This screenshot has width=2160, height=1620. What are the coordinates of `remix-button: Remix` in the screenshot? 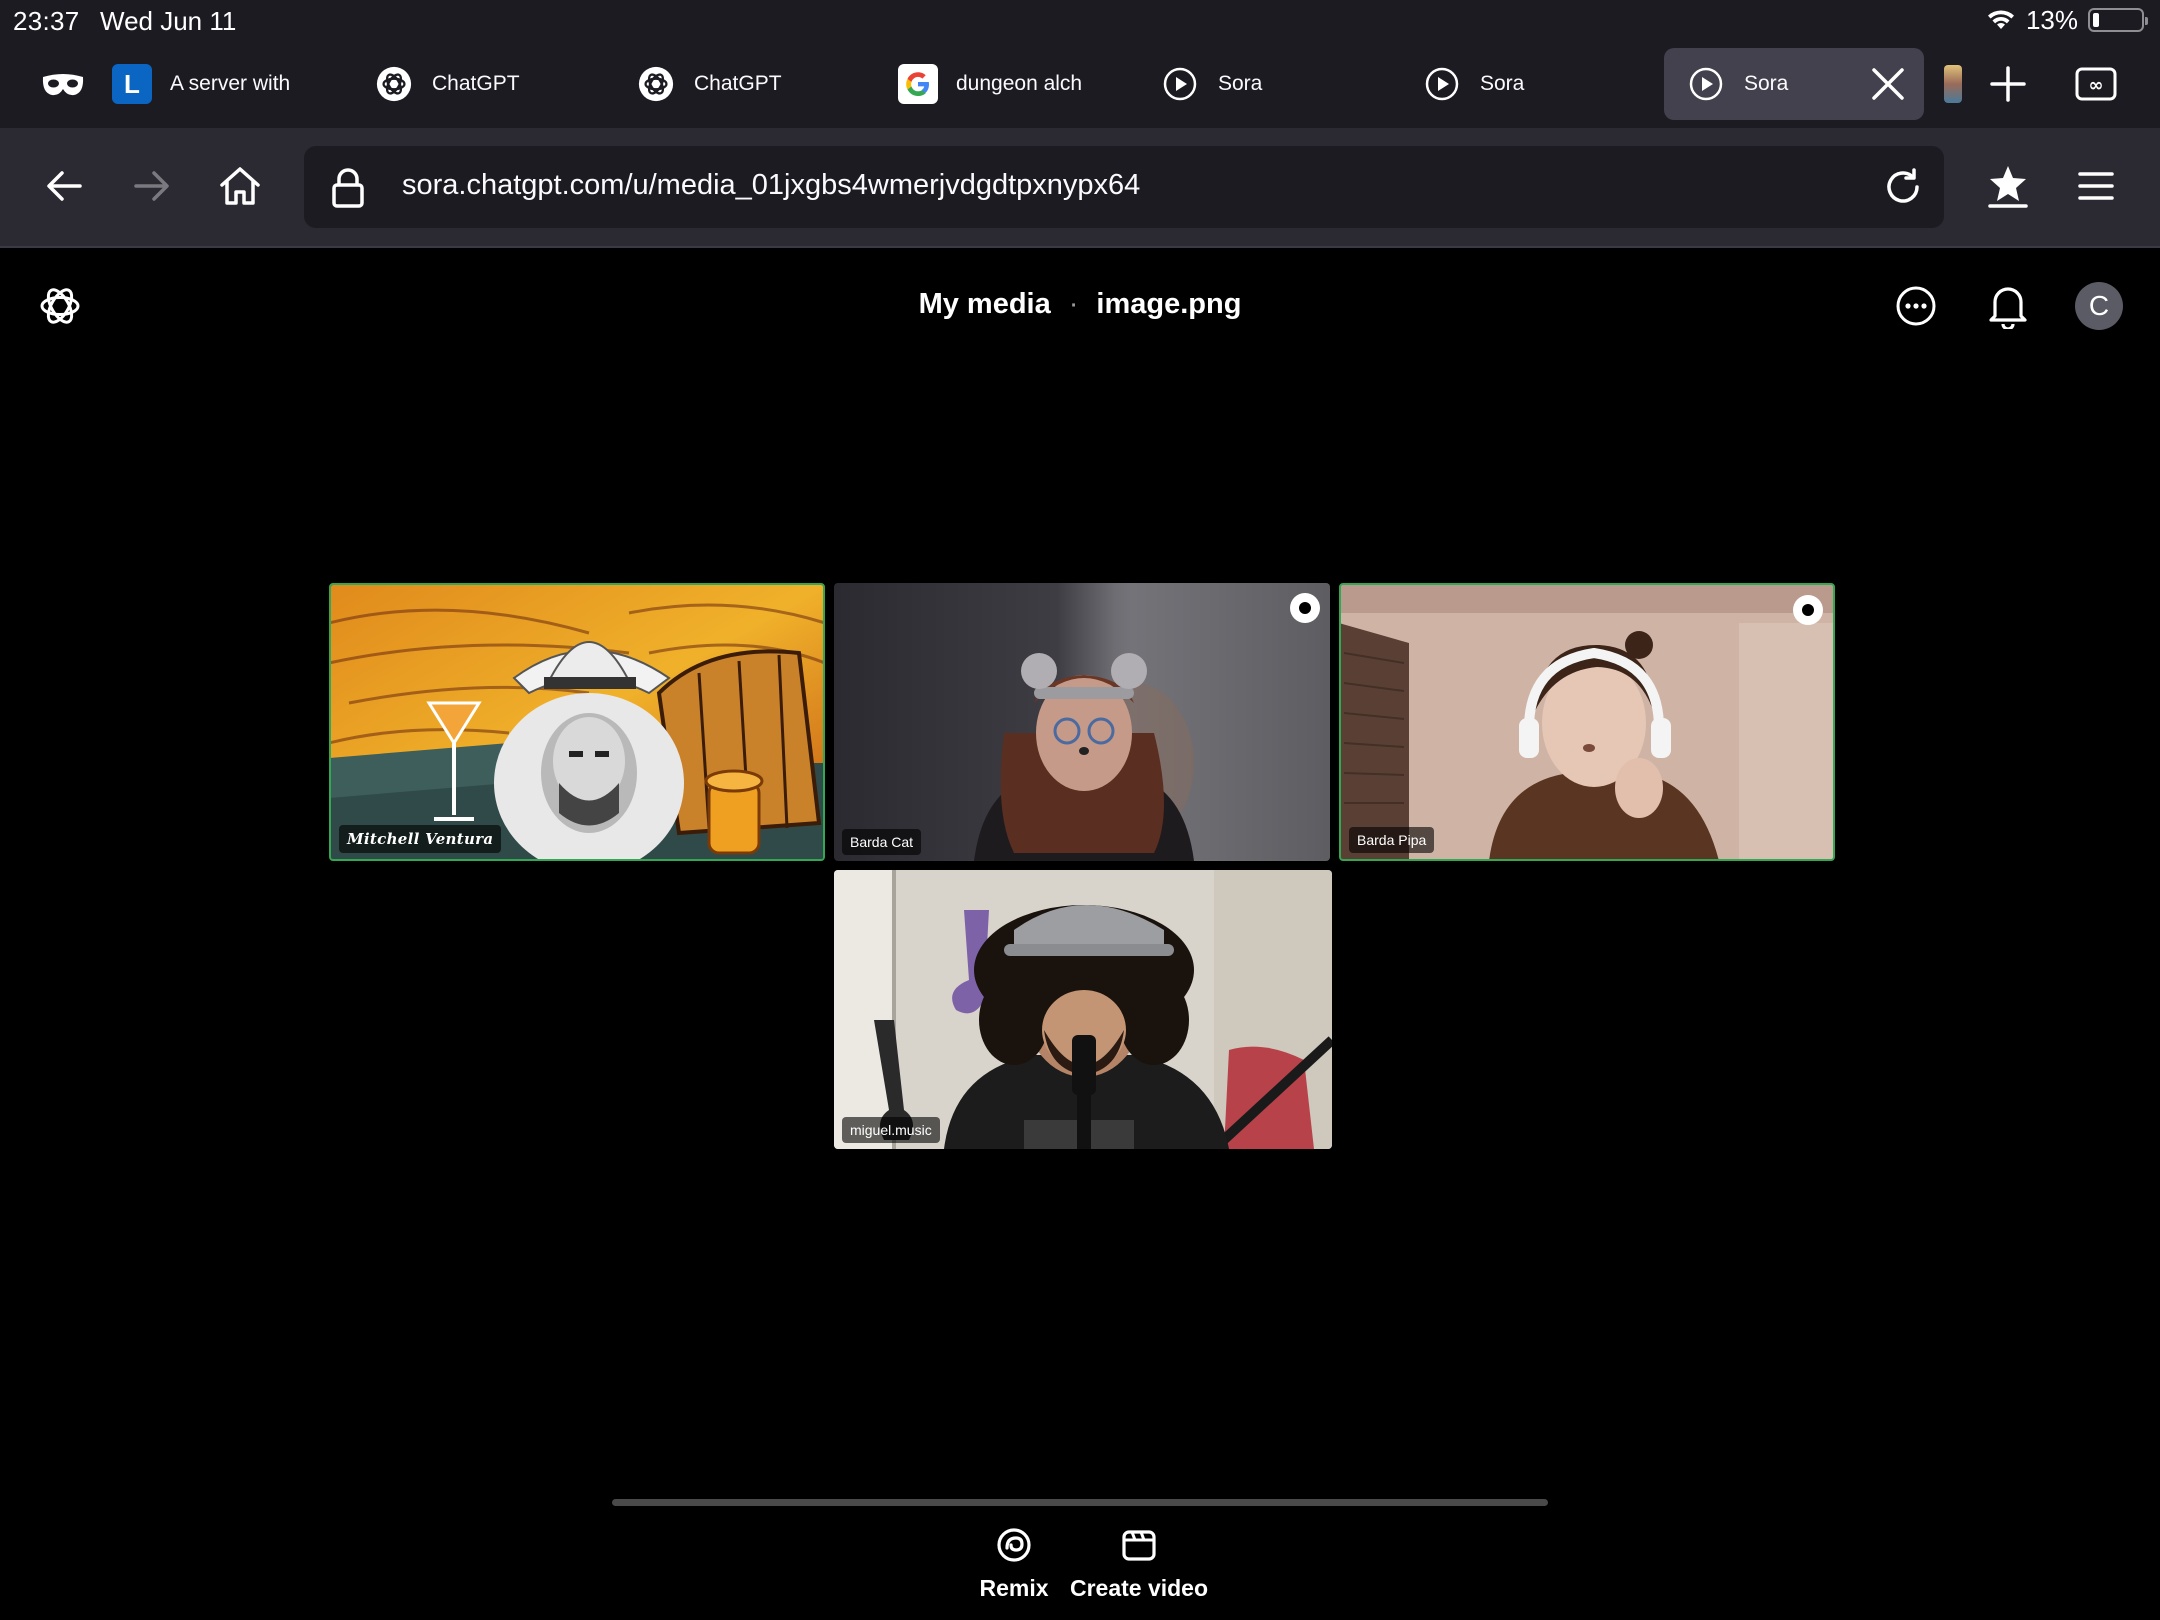 It's located at (1014, 1563).